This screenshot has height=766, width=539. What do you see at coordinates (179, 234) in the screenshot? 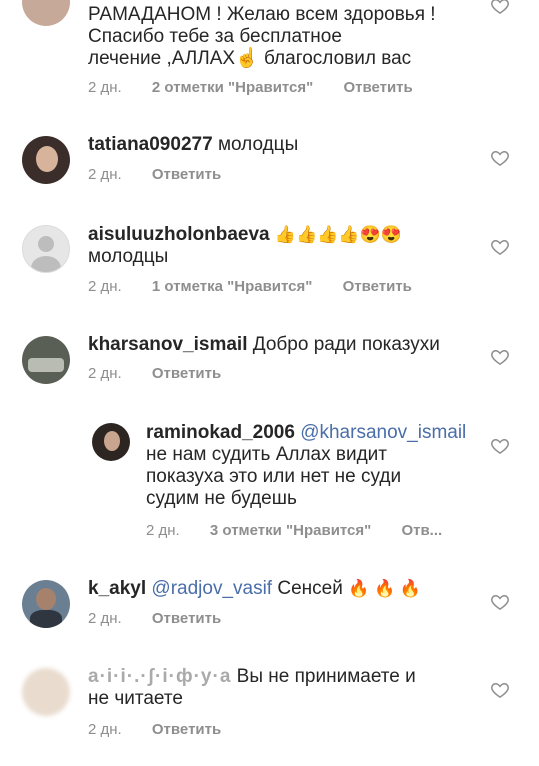
I see `comment-username: aisuluuzholonbaeva` at bounding box center [179, 234].